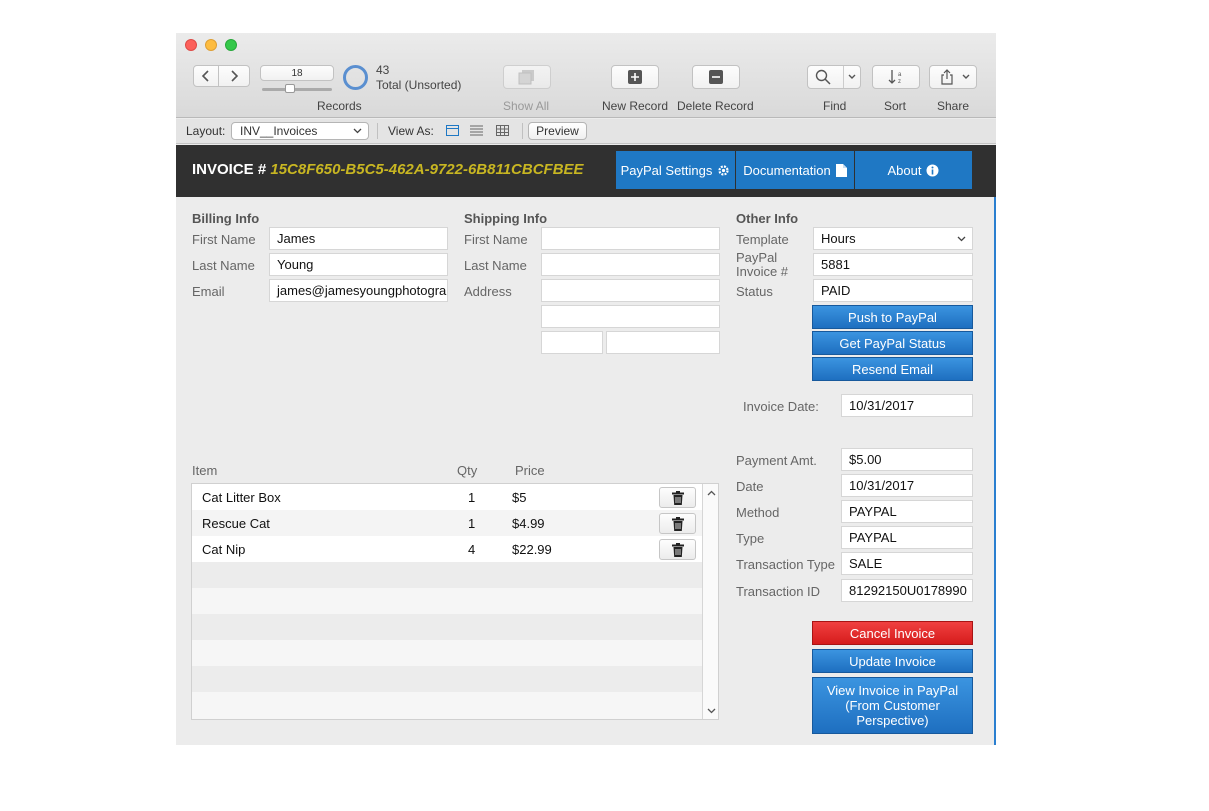  I want to click on sort-button: az, so click(896, 77).